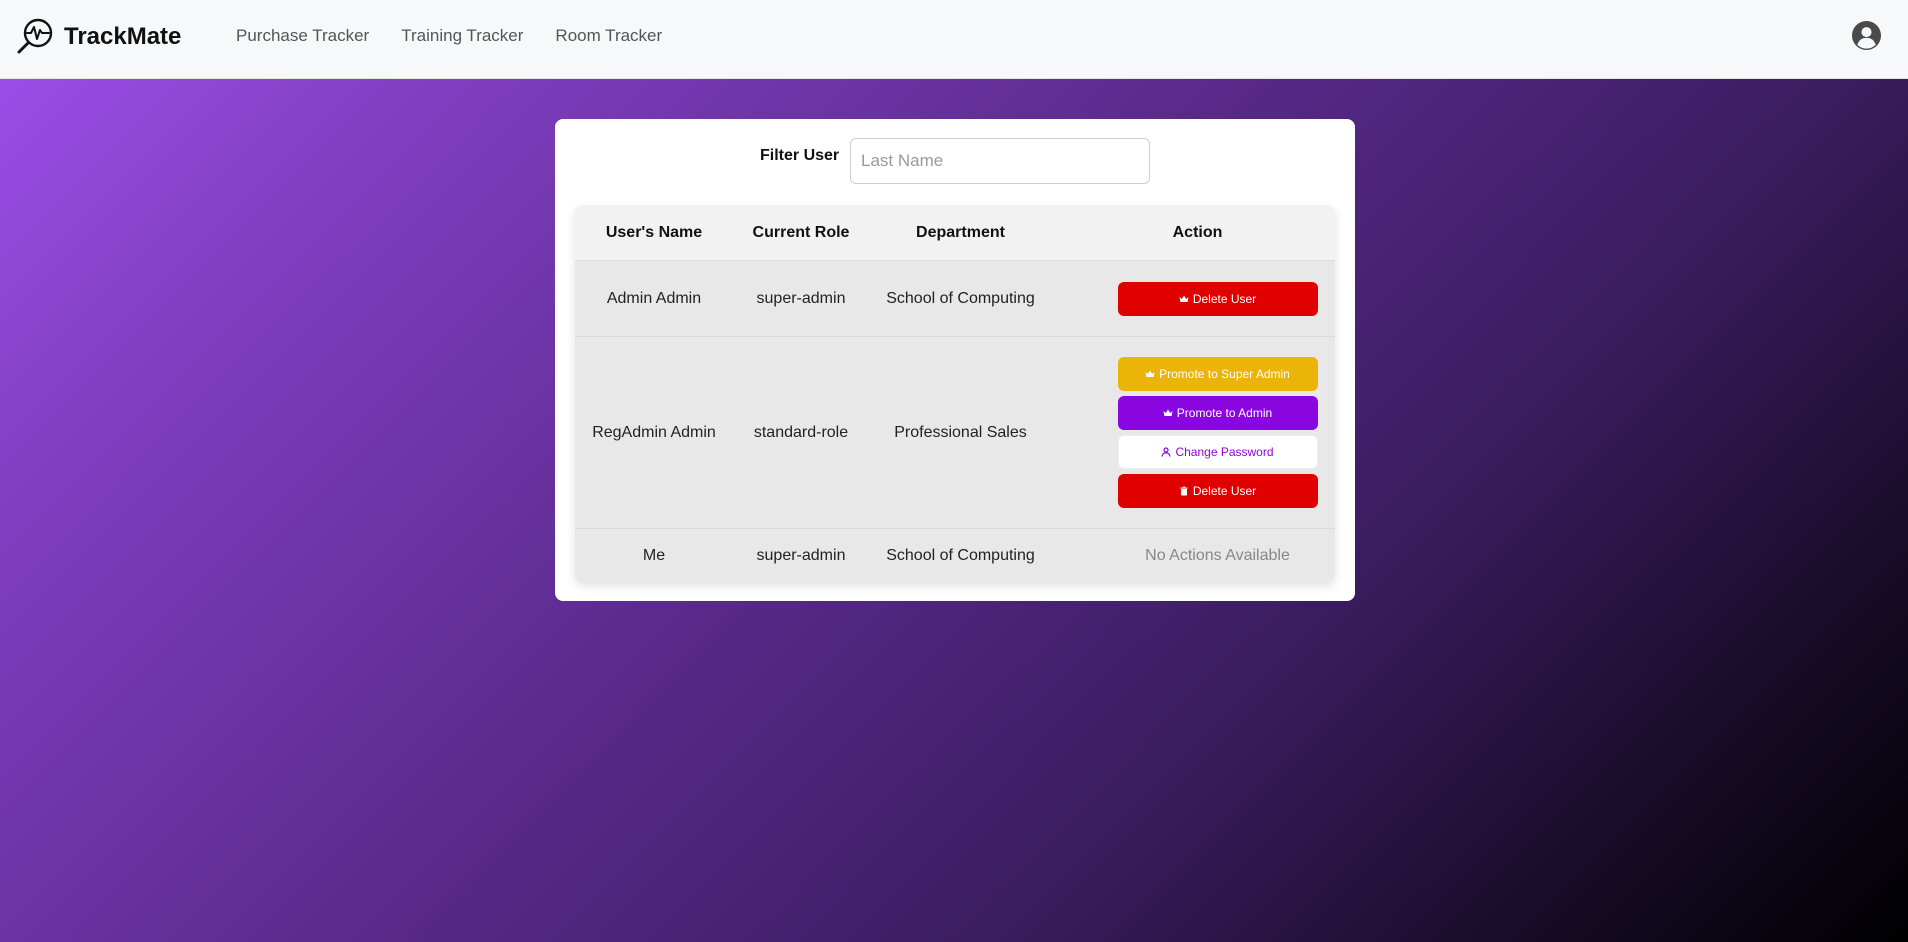  I want to click on cell-user-name: RegAdmin Admin, so click(654, 432).